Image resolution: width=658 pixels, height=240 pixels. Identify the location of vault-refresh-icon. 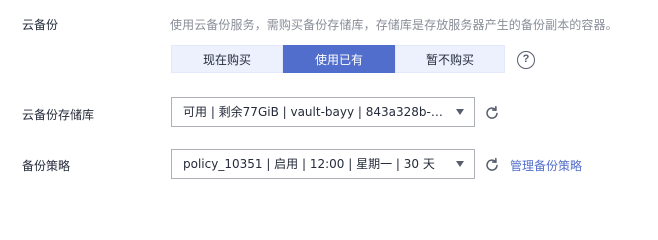
(492, 113).